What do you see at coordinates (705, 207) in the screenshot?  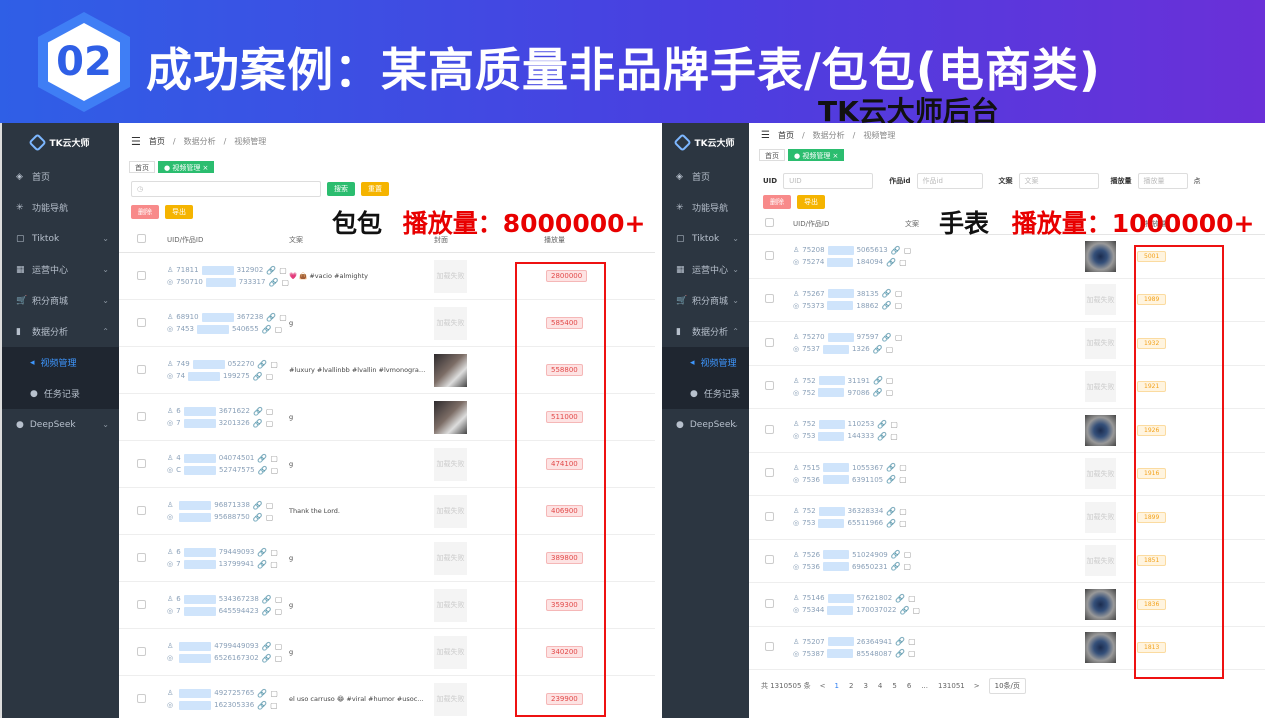 I see `sidebar-item-1: ✳ 功能导航` at bounding box center [705, 207].